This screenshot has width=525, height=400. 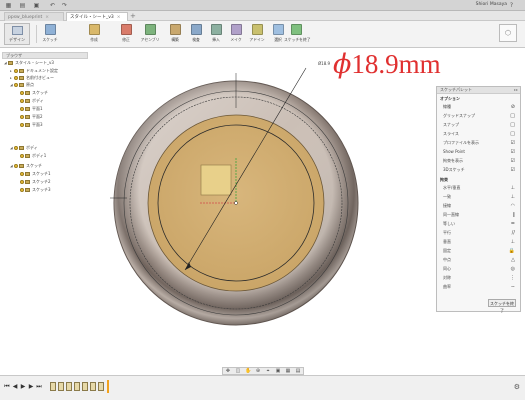 What do you see at coordinates (479, 143) in the screenshot?
I see `palette-option: プロファイルを表示 ☑` at bounding box center [479, 143].